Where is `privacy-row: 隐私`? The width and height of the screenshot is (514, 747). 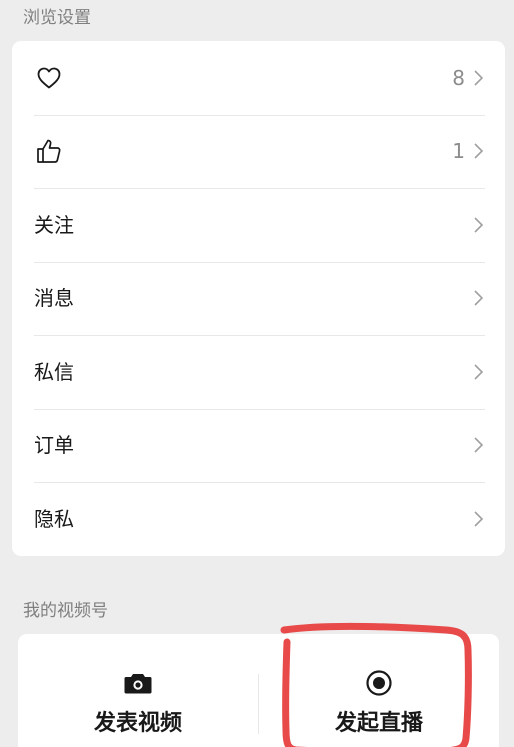
privacy-row: 隐私 is located at coordinates (258, 519).